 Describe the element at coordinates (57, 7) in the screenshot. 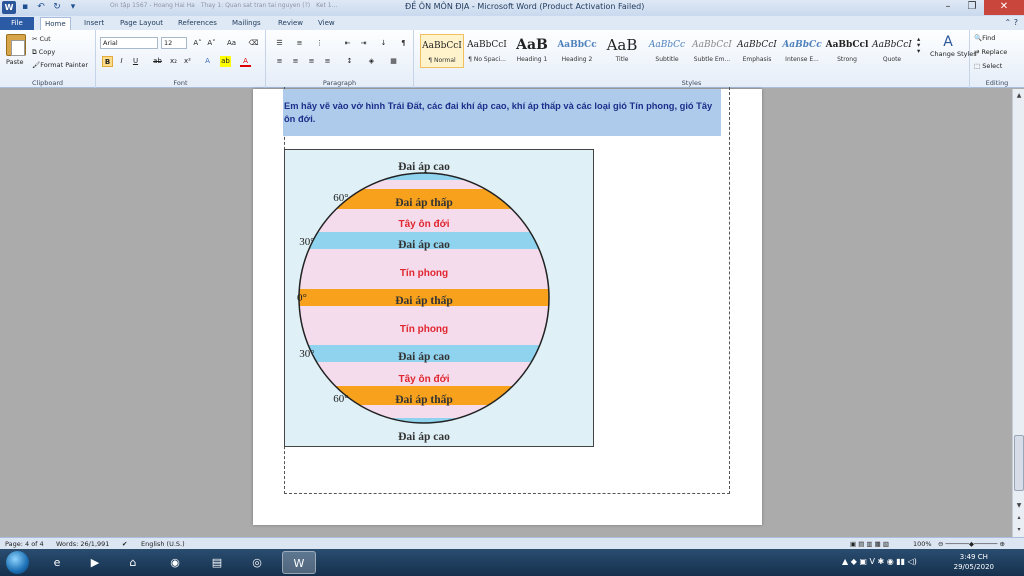

I see `redo-icon: ↻` at that location.